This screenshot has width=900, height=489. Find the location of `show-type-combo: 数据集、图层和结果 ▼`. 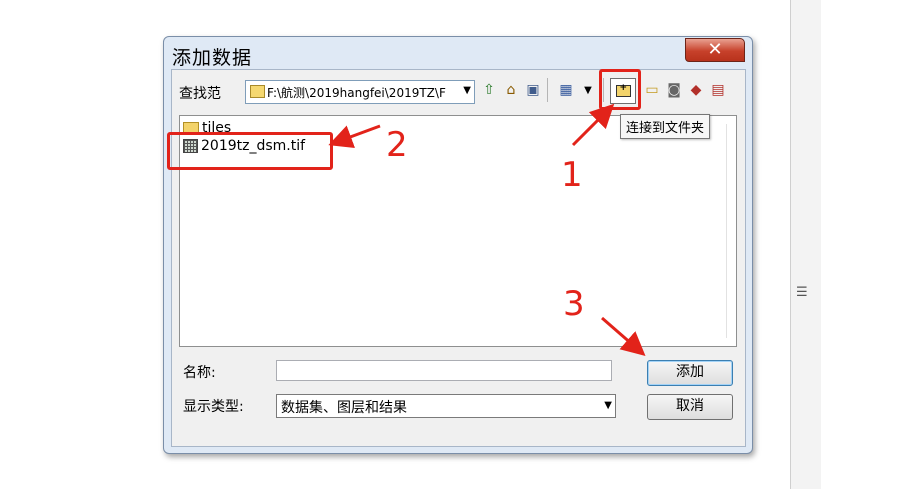

show-type-combo: 数据集、图层和结果 ▼ is located at coordinates (446, 406).